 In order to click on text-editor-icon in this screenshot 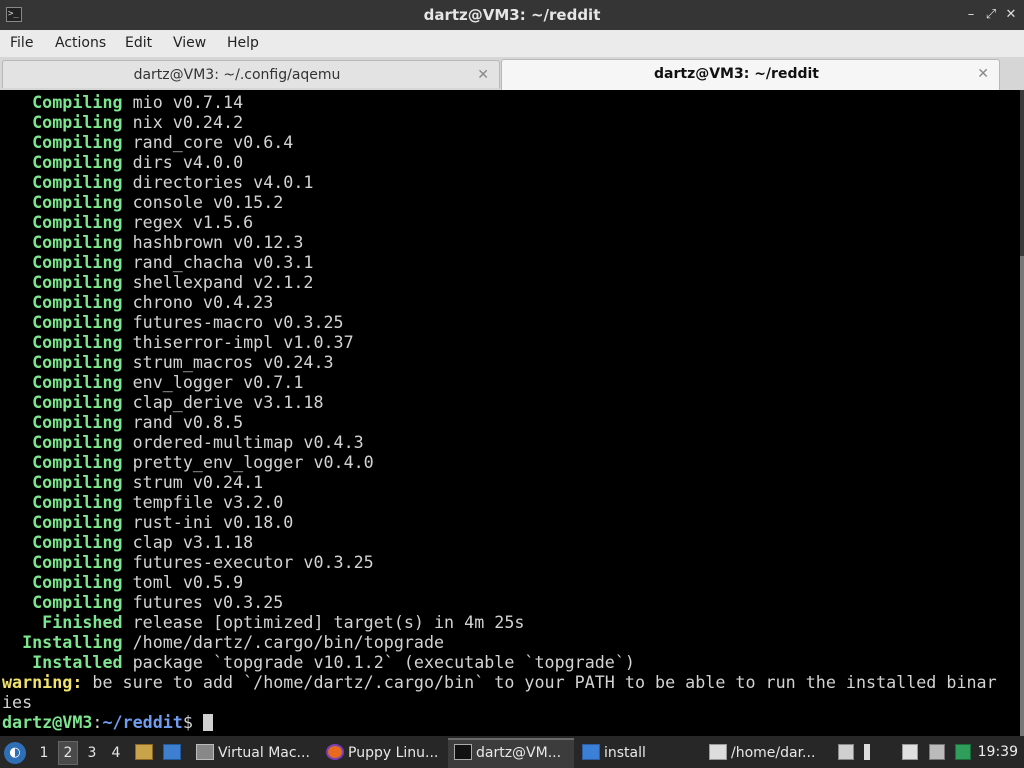, I will do `click(718, 752)`.